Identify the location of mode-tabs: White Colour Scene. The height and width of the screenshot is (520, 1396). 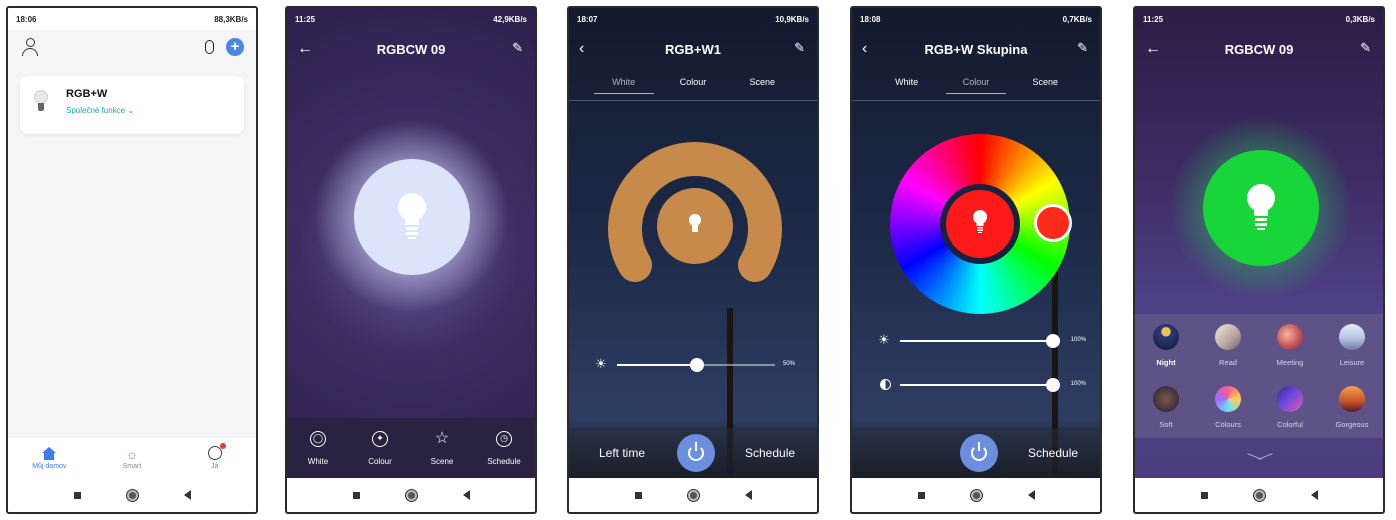
(976, 85).